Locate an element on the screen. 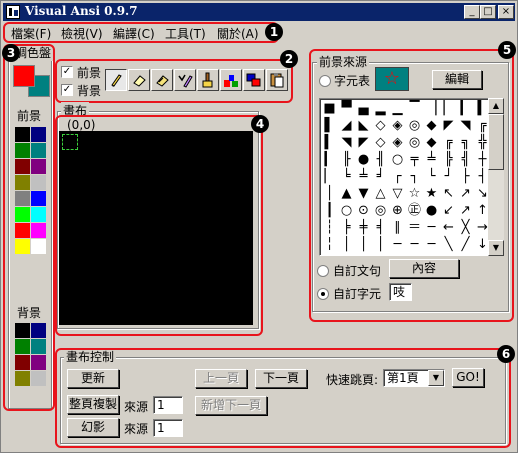 The width and height of the screenshot is (520, 455). highlight-toolbar is located at coordinates (174, 81).